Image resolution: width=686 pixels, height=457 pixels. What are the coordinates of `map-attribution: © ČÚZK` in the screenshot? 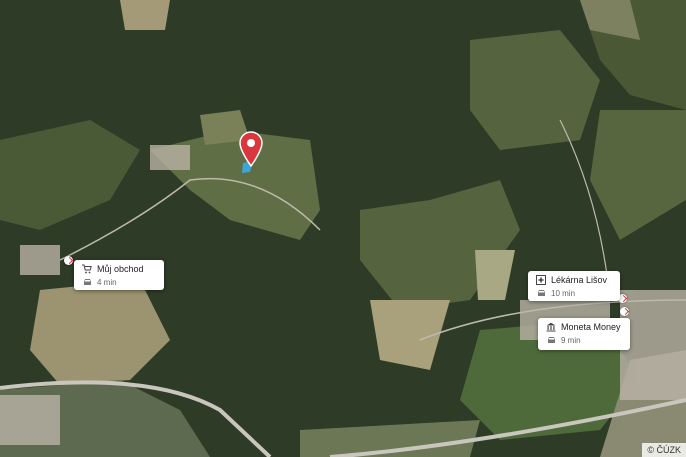 It's located at (664, 450).